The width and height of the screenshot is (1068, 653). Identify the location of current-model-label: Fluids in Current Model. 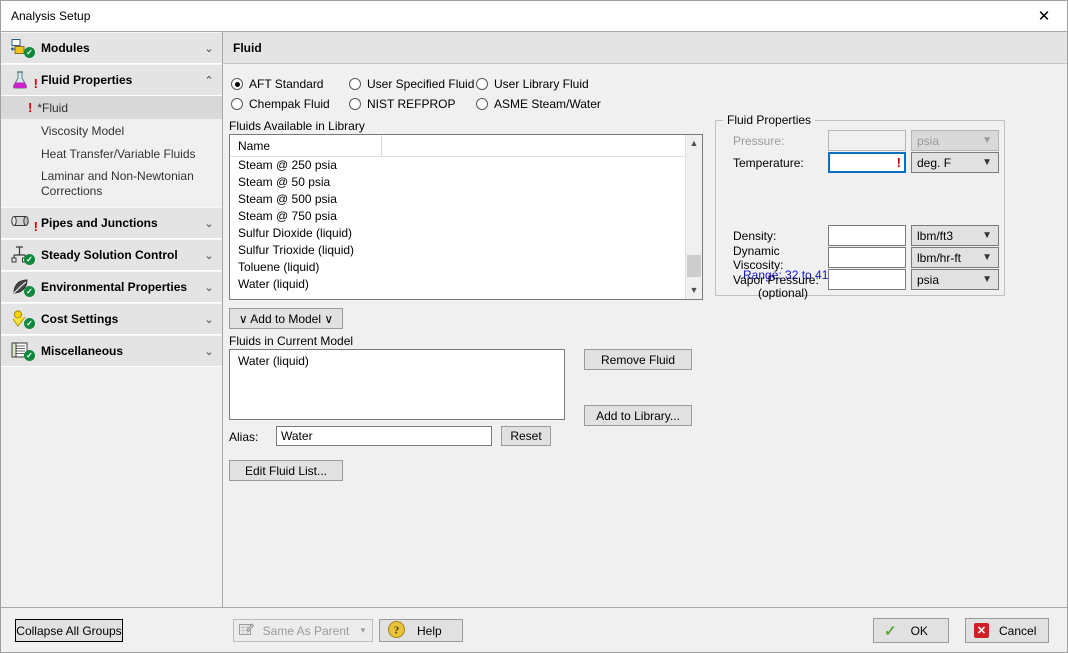
(291, 341).